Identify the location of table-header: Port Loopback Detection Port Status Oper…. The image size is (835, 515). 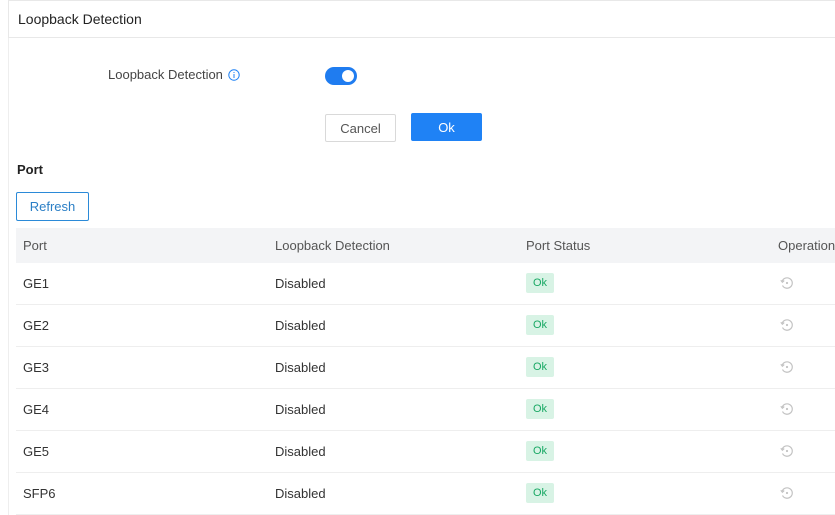
(425, 245).